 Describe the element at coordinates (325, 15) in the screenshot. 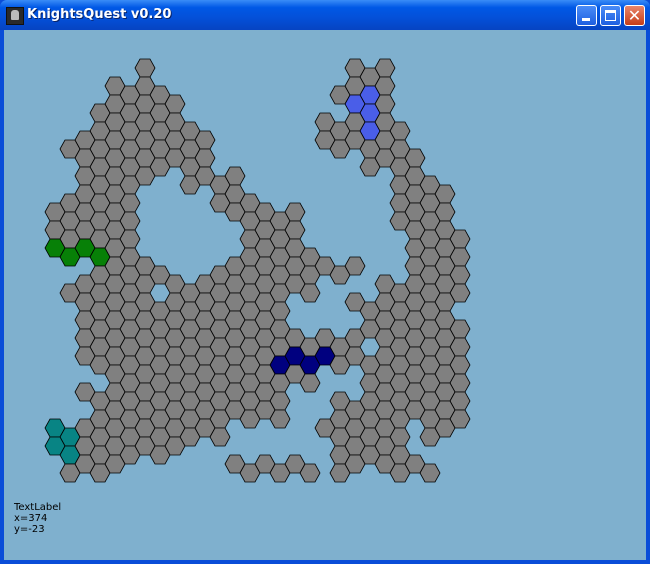

I see `title-bar: KnightsQuest v0.20 ✕` at that location.